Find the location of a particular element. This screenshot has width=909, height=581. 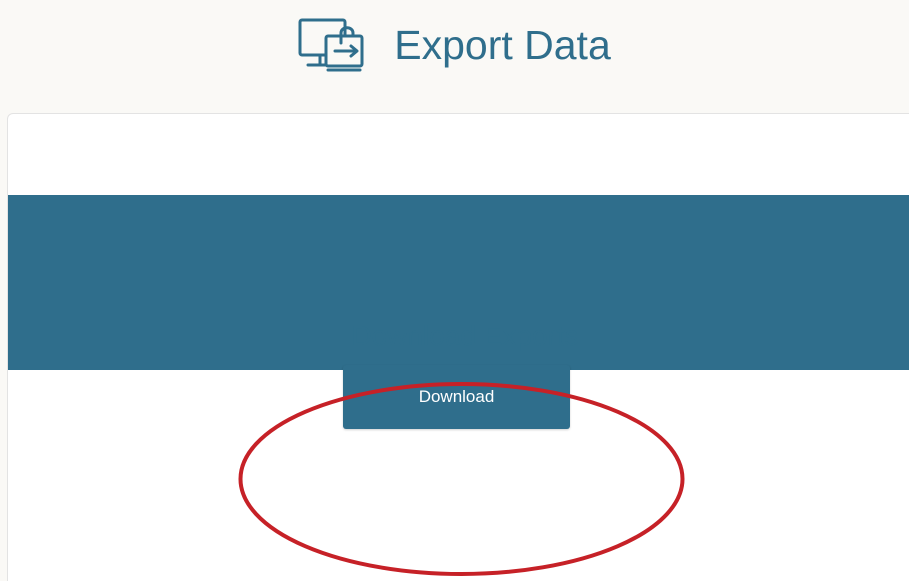

header-content: Export Data is located at coordinates (454, 45).